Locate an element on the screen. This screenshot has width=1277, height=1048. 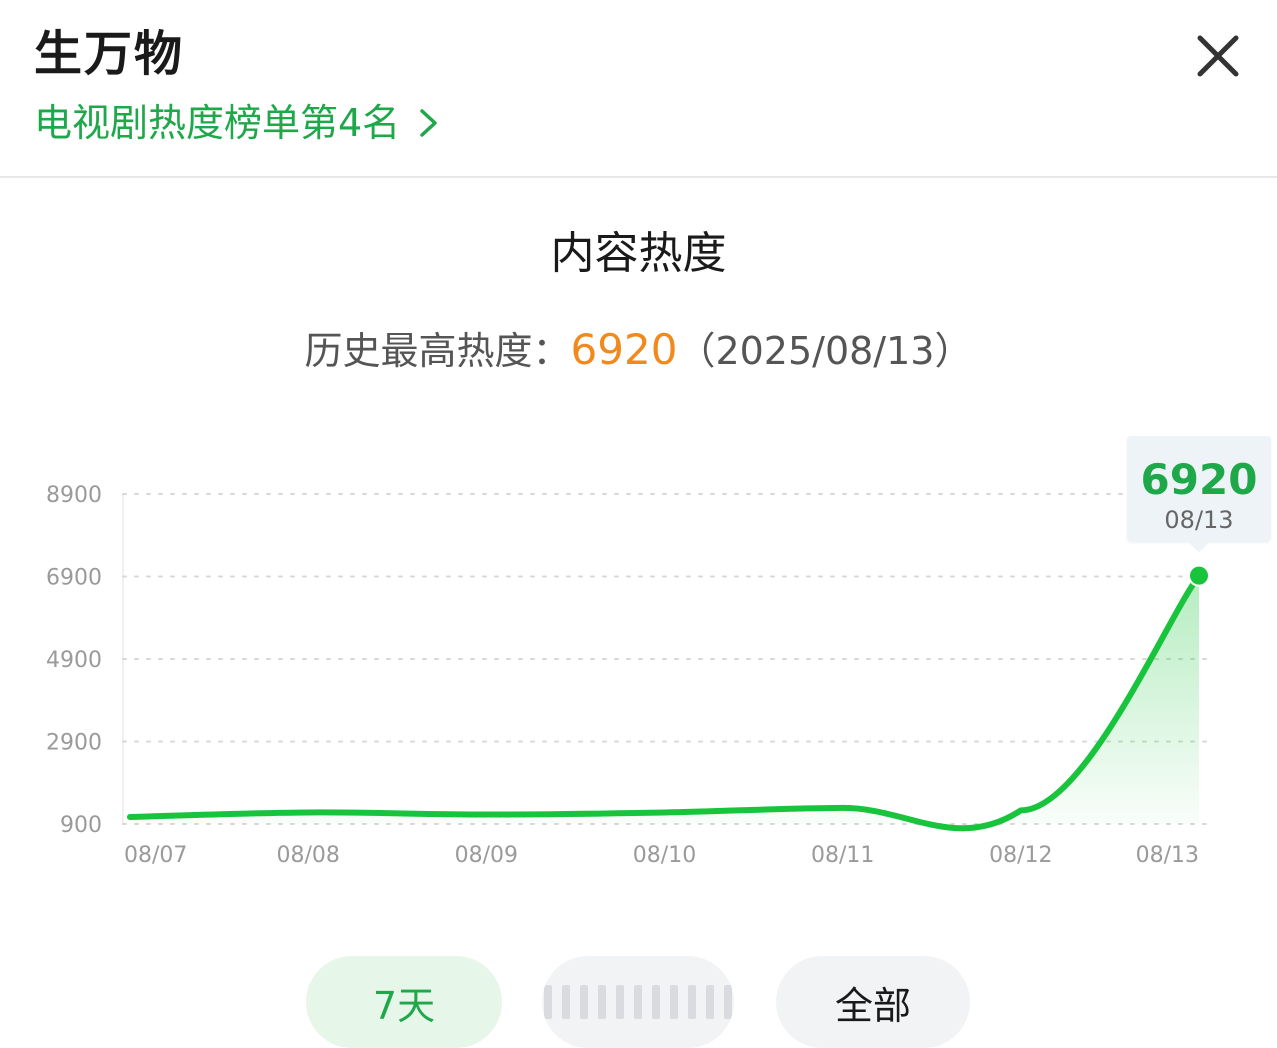
x-axis-ticks: 08/07 08/08 08/09 08/10 08/11 08/12 08/13 is located at coordinates (661, 855).